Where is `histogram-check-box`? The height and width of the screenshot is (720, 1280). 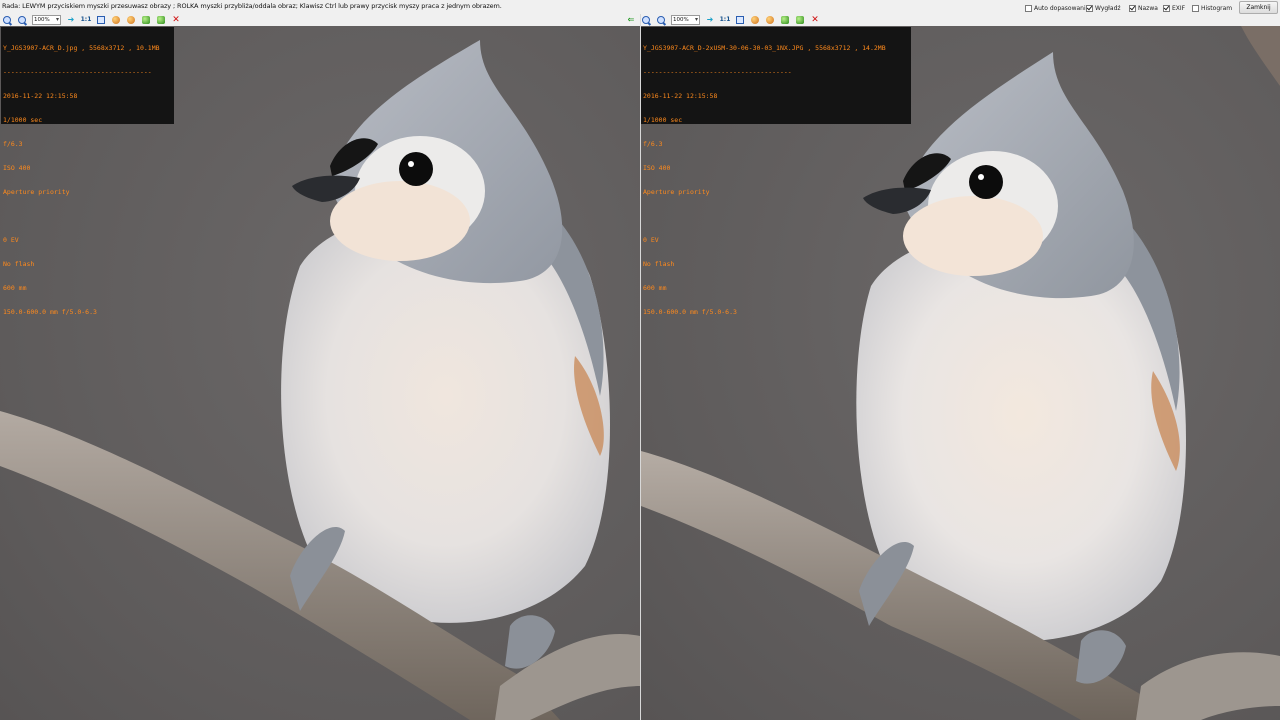
histogram-check-box is located at coordinates (1195, 8).